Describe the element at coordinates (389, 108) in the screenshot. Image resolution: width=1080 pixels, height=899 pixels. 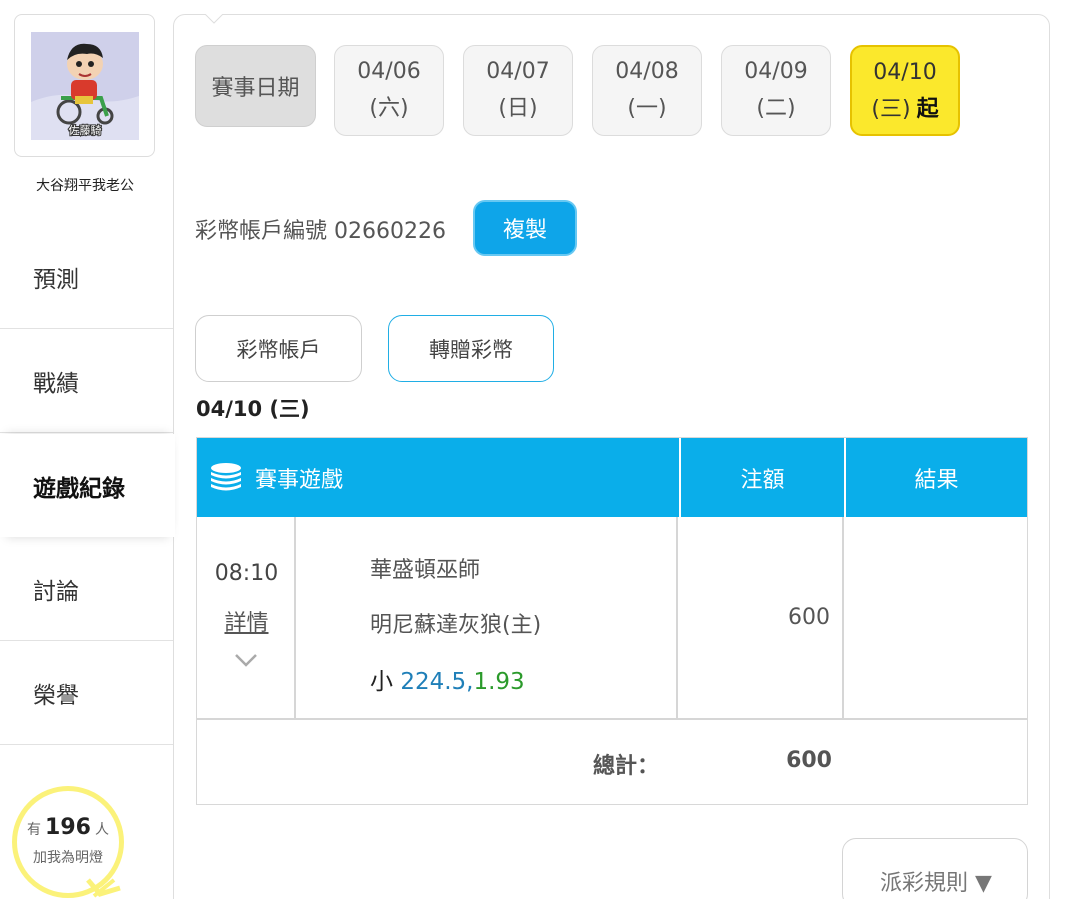
I see `weekday-text: (六)` at that location.